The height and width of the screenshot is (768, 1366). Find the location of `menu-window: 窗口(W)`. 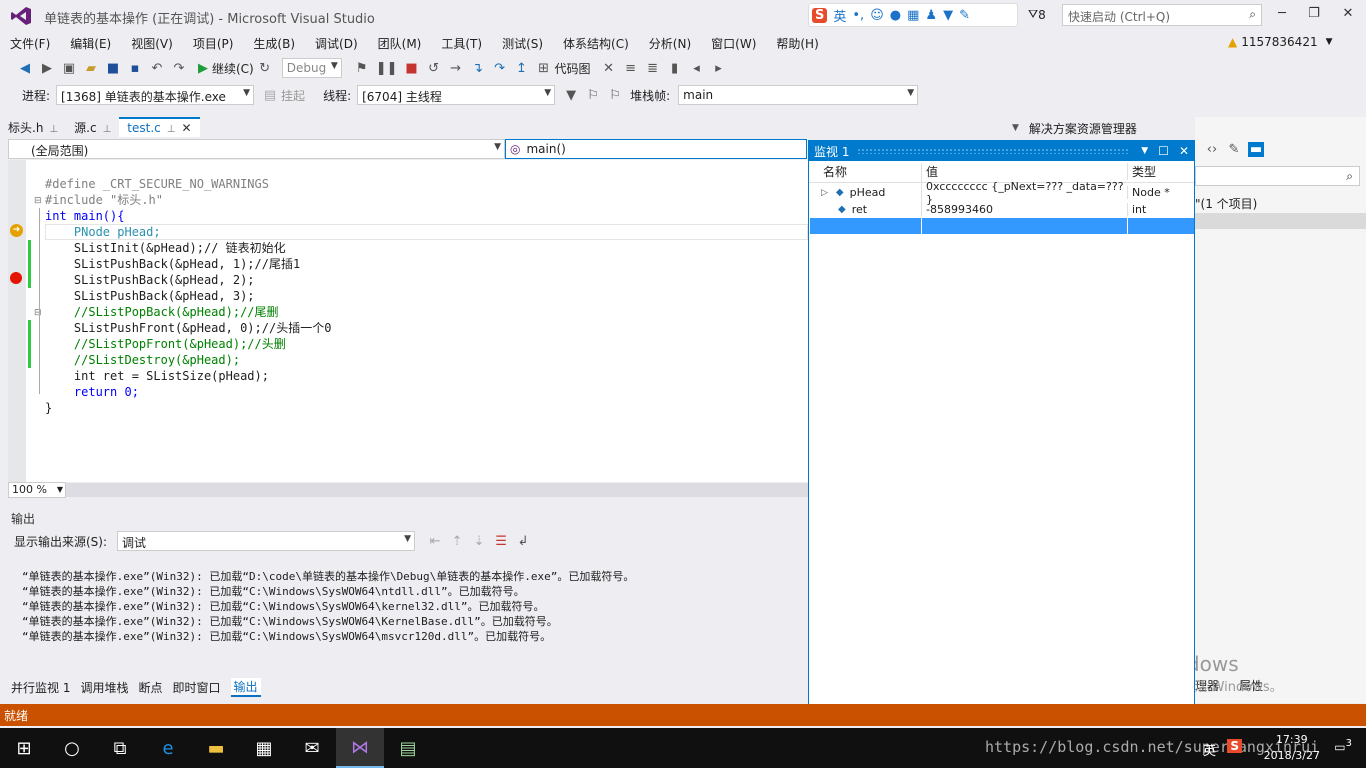

menu-window: 窗口(W) is located at coordinates (733, 43).